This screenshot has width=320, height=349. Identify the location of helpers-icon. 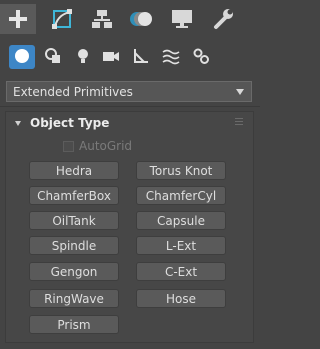
(141, 57).